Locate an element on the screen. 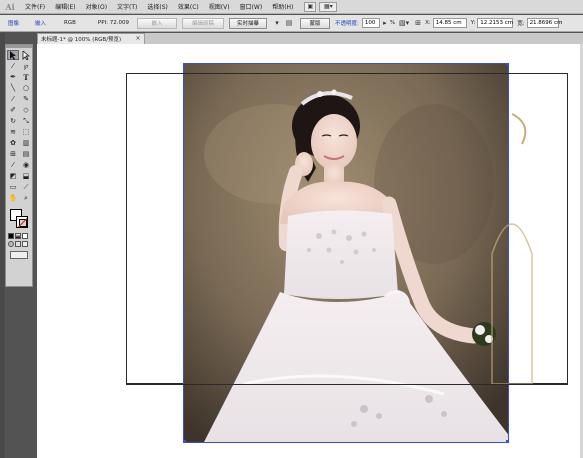 The image size is (583, 458). direct-selection-icon is located at coordinates (26, 55).